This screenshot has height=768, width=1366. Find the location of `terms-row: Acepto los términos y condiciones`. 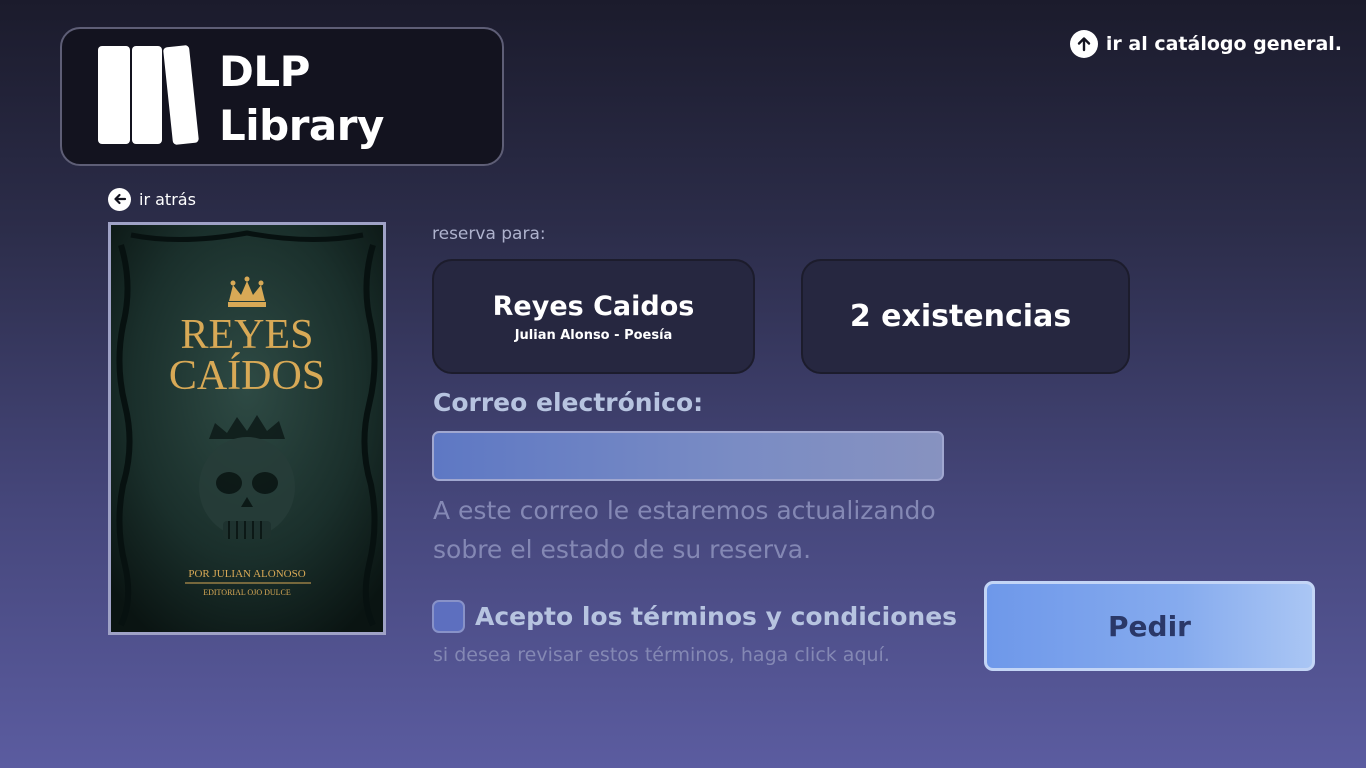

terms-row: Acepto los términos y condiciones is located at coordinates (694, 616).